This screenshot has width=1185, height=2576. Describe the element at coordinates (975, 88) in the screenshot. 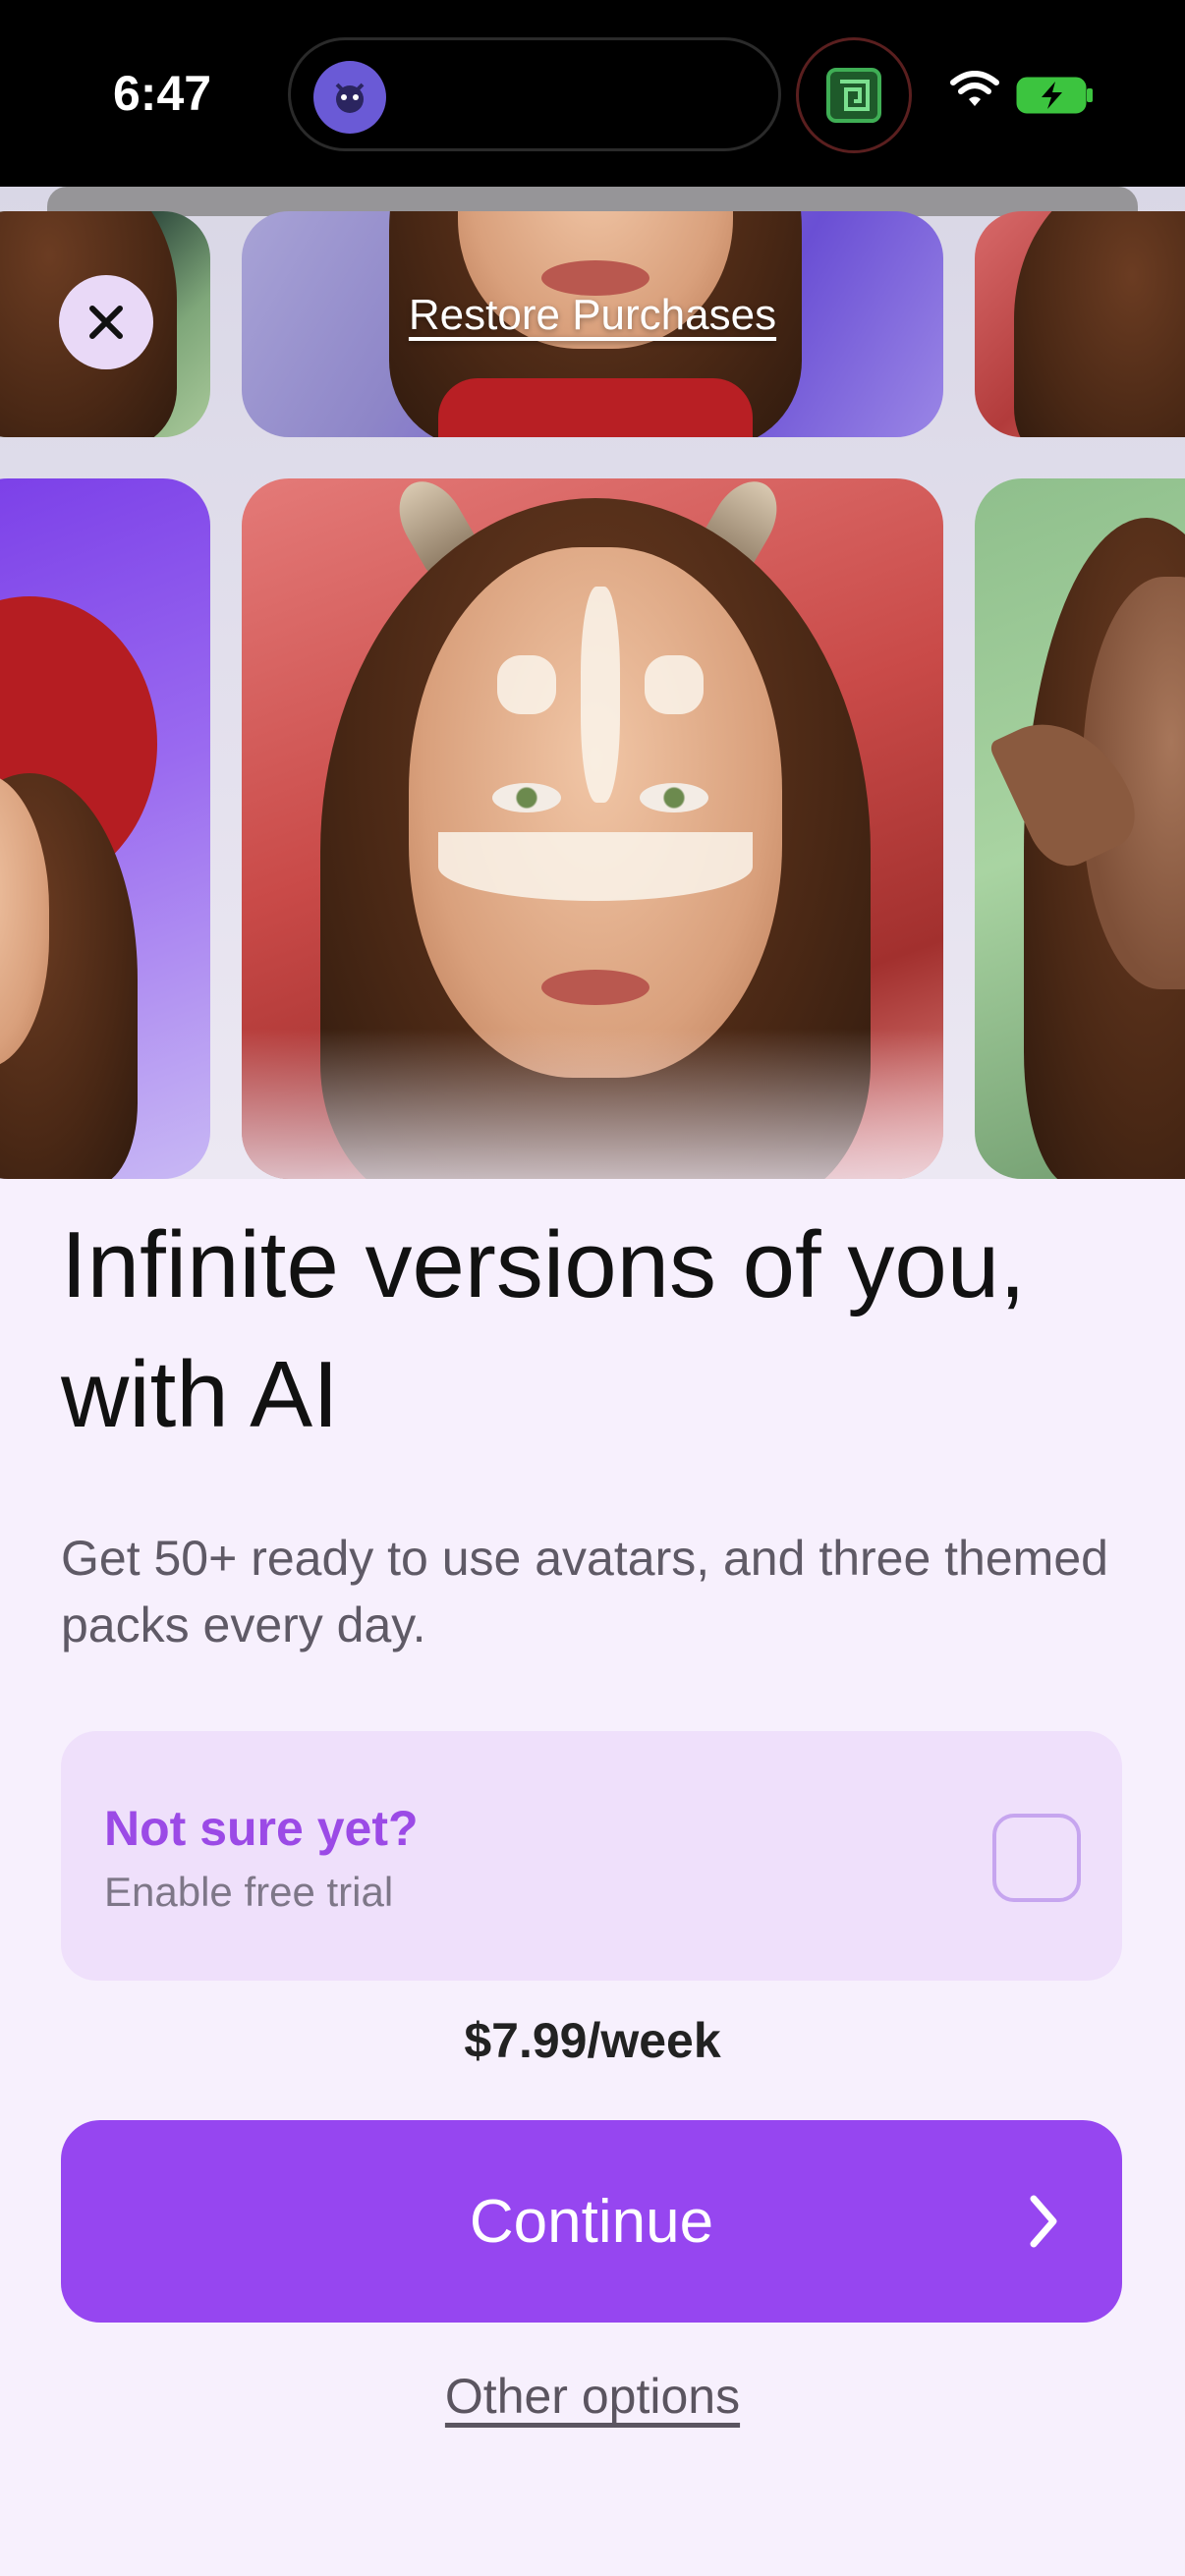

I see `wifi-icon` at that location.